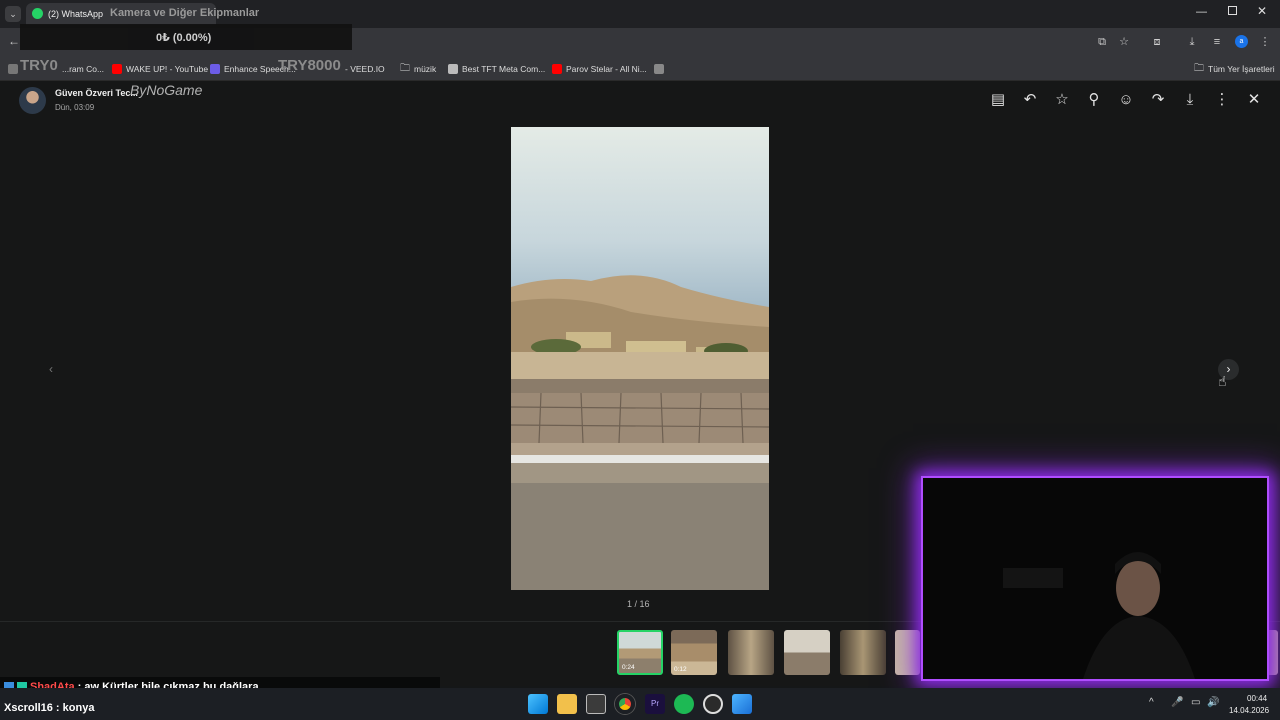 The width and height of the screenshot is (1280, 720). Describe the element at coordinates (1265, 42) in the screenshot. I see `browser-menu-icon: ⋮` at that location.